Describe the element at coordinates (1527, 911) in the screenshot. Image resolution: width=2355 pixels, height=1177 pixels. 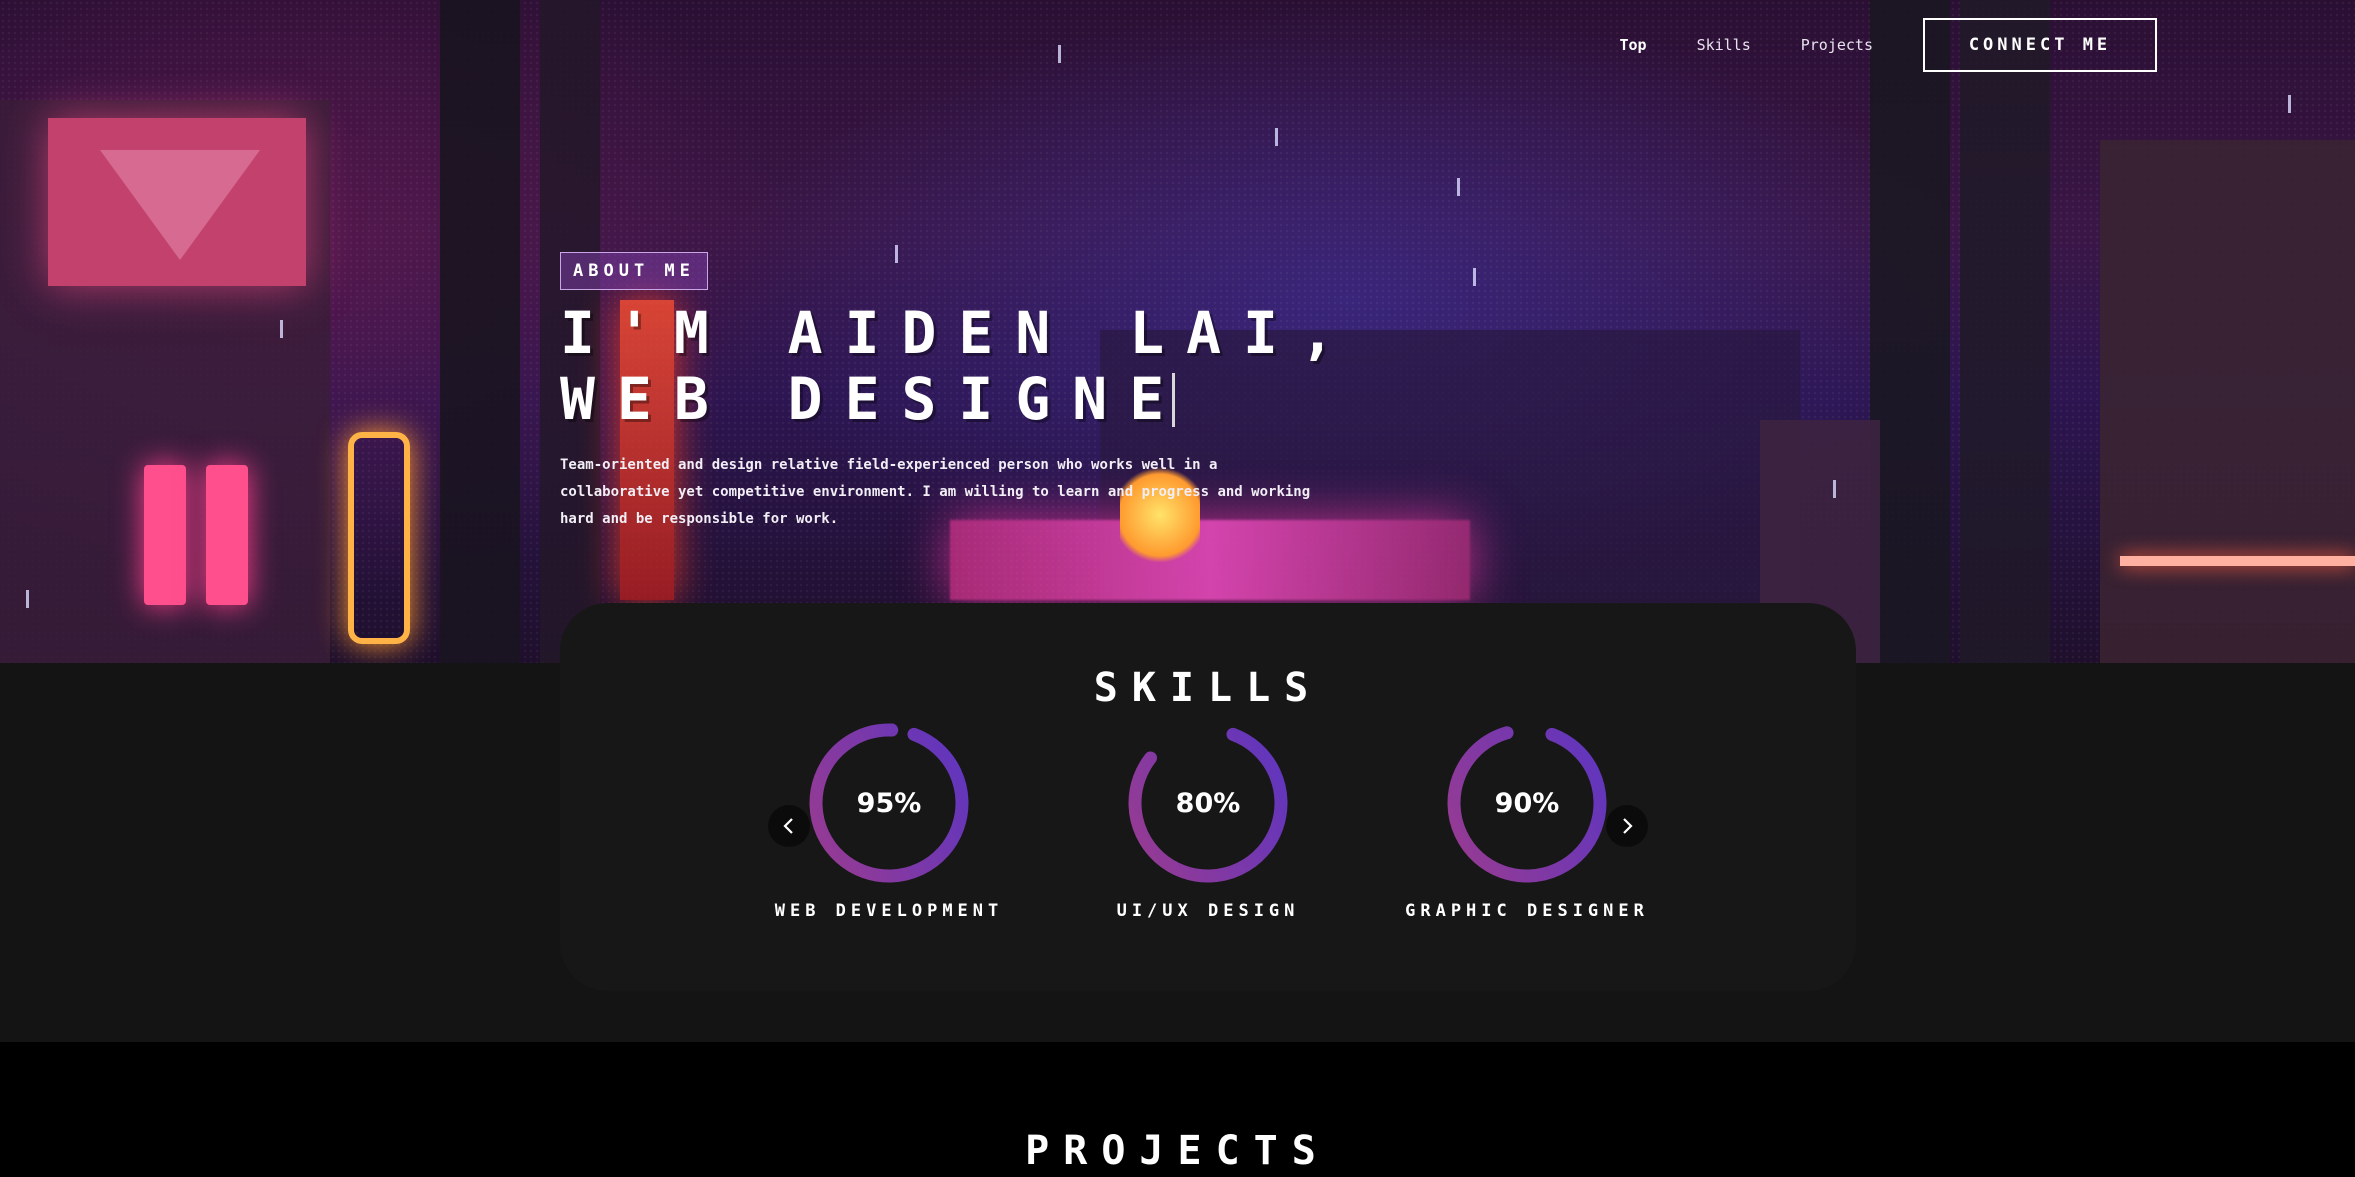
I see `skill-name: GRAPHIC DESIGNER` at that location.